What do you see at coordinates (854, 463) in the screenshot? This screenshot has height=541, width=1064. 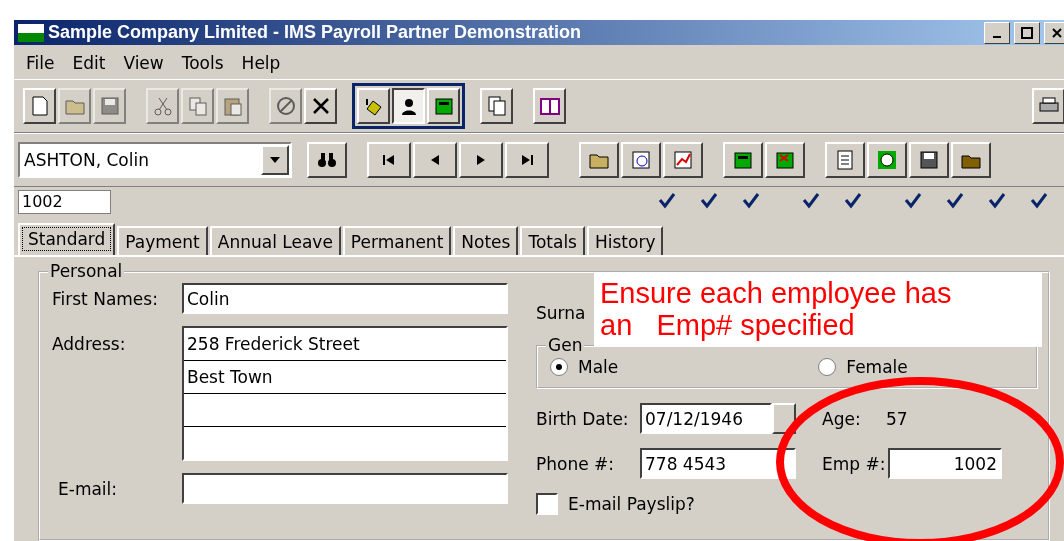 I see `field-label: Emp #:` at bounding box center [854, 463].